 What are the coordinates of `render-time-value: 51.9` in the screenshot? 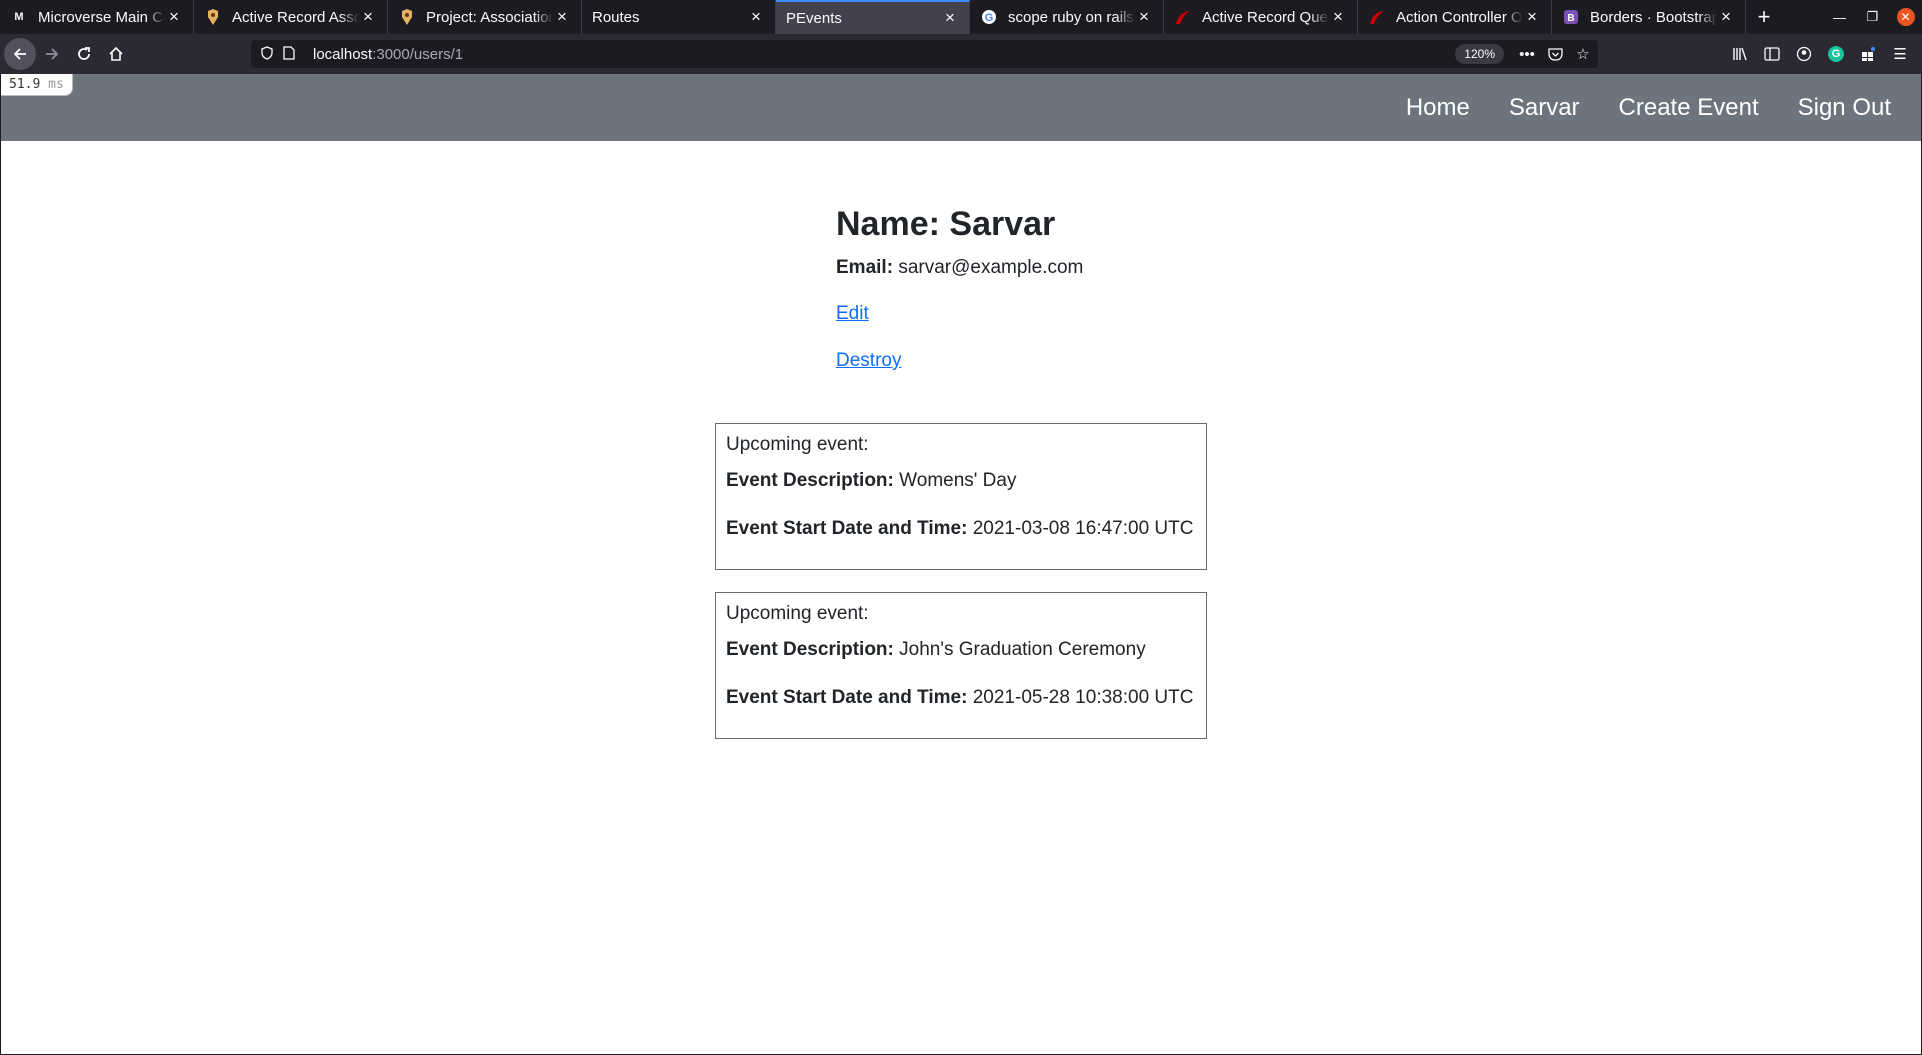 It's located at (25, 84).